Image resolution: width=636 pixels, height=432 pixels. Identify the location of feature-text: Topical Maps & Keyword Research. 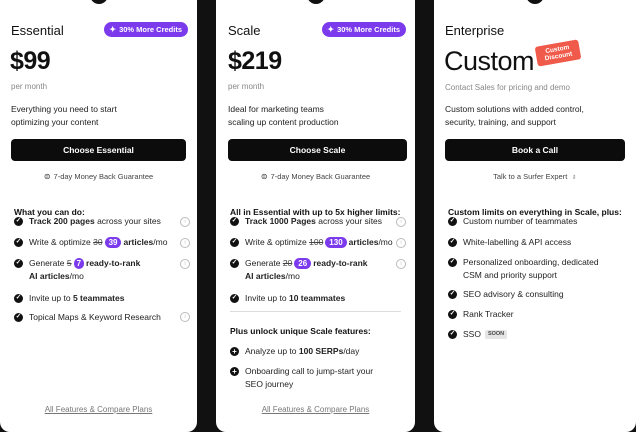
(95, 317).